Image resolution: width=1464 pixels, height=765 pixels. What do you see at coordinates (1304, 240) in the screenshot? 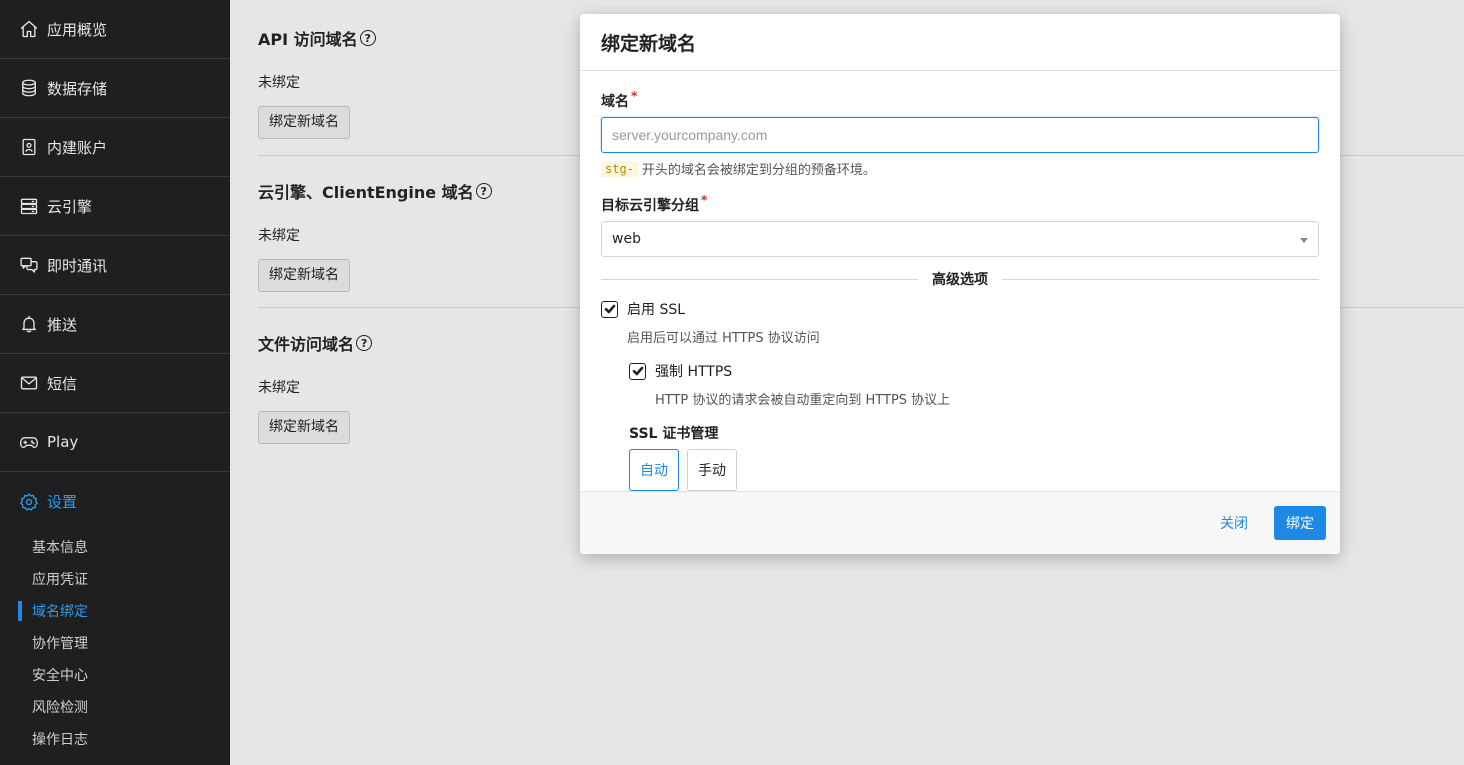
I see `chevron-down-icon` at bounding box center [1304, 240].